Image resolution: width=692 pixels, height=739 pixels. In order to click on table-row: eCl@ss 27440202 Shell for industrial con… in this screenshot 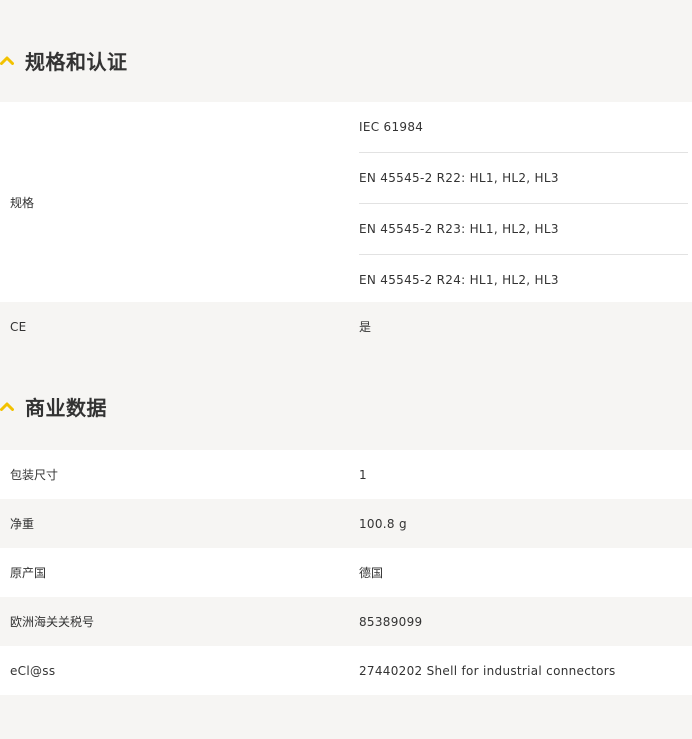, I will do `click(346, 670)`.